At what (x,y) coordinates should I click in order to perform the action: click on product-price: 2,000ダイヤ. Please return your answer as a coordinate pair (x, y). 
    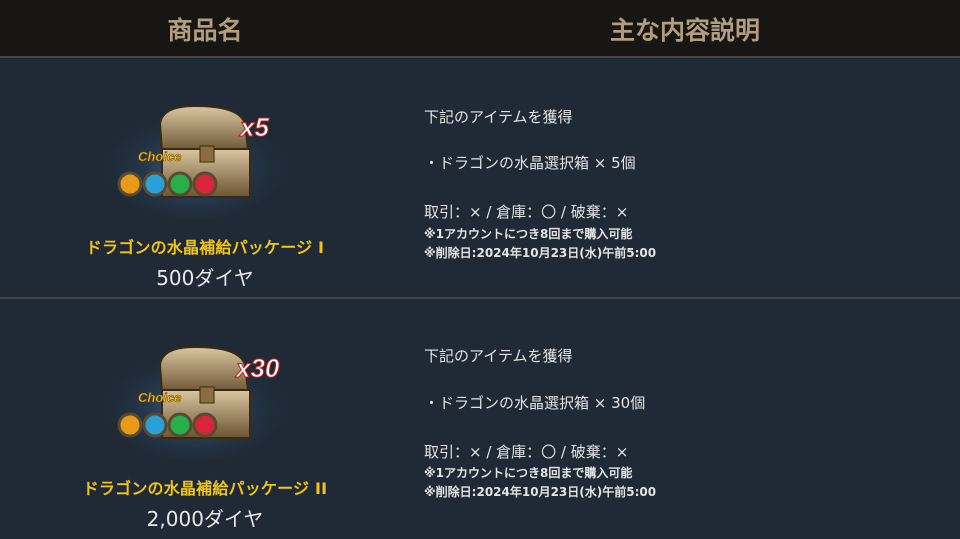
    Looking at the image, I should click on (205, 519).